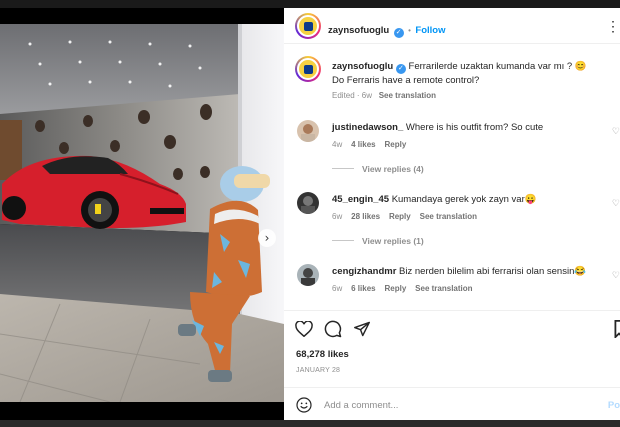 Image resolution: width=620 pixels, height=427 pixels. What do you see at coordinates (497, 66) in the screenshot?
I see `caption-line-1: Ferrarilerde uzaktan kumanda var mı ? 😊` at bounding box center [497, 66].